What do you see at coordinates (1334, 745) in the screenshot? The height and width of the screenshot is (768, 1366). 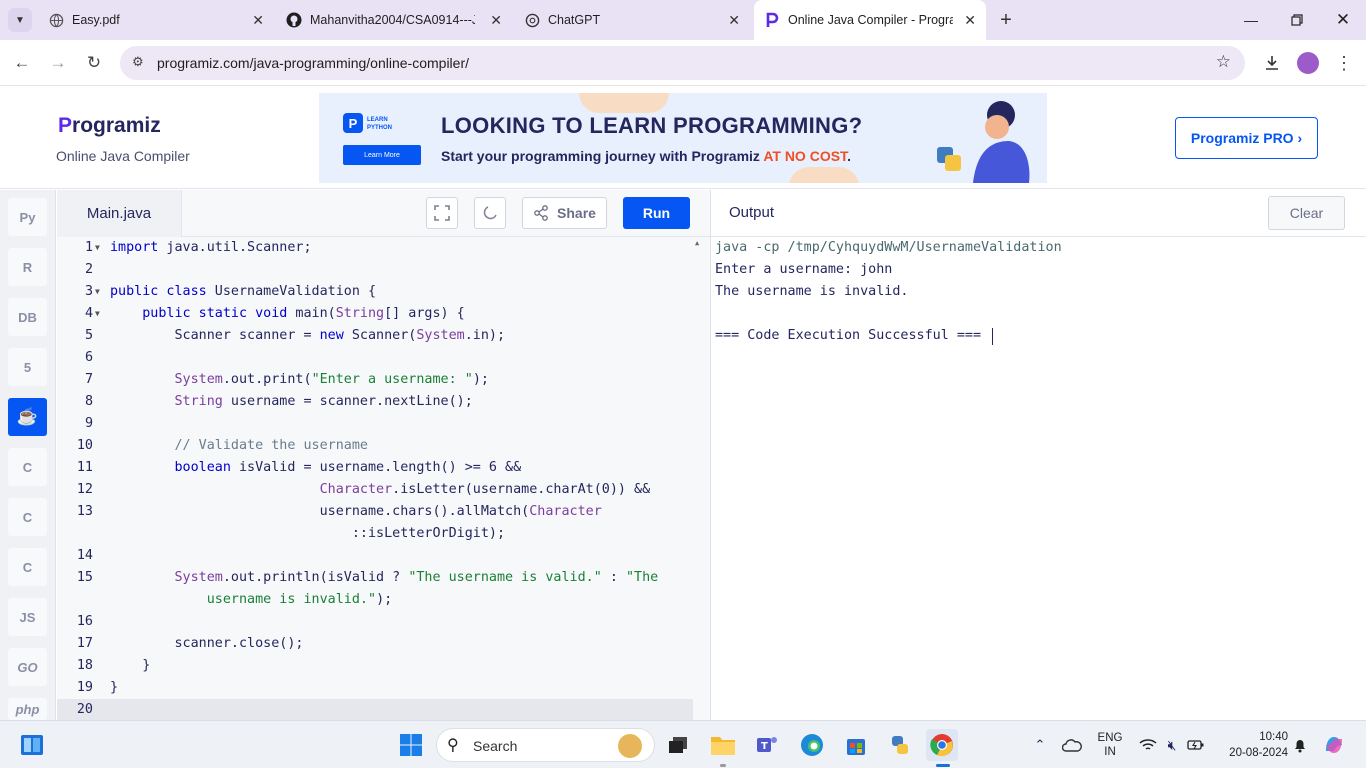 I see `copilot-icon` at bounding box center [1334, 745].